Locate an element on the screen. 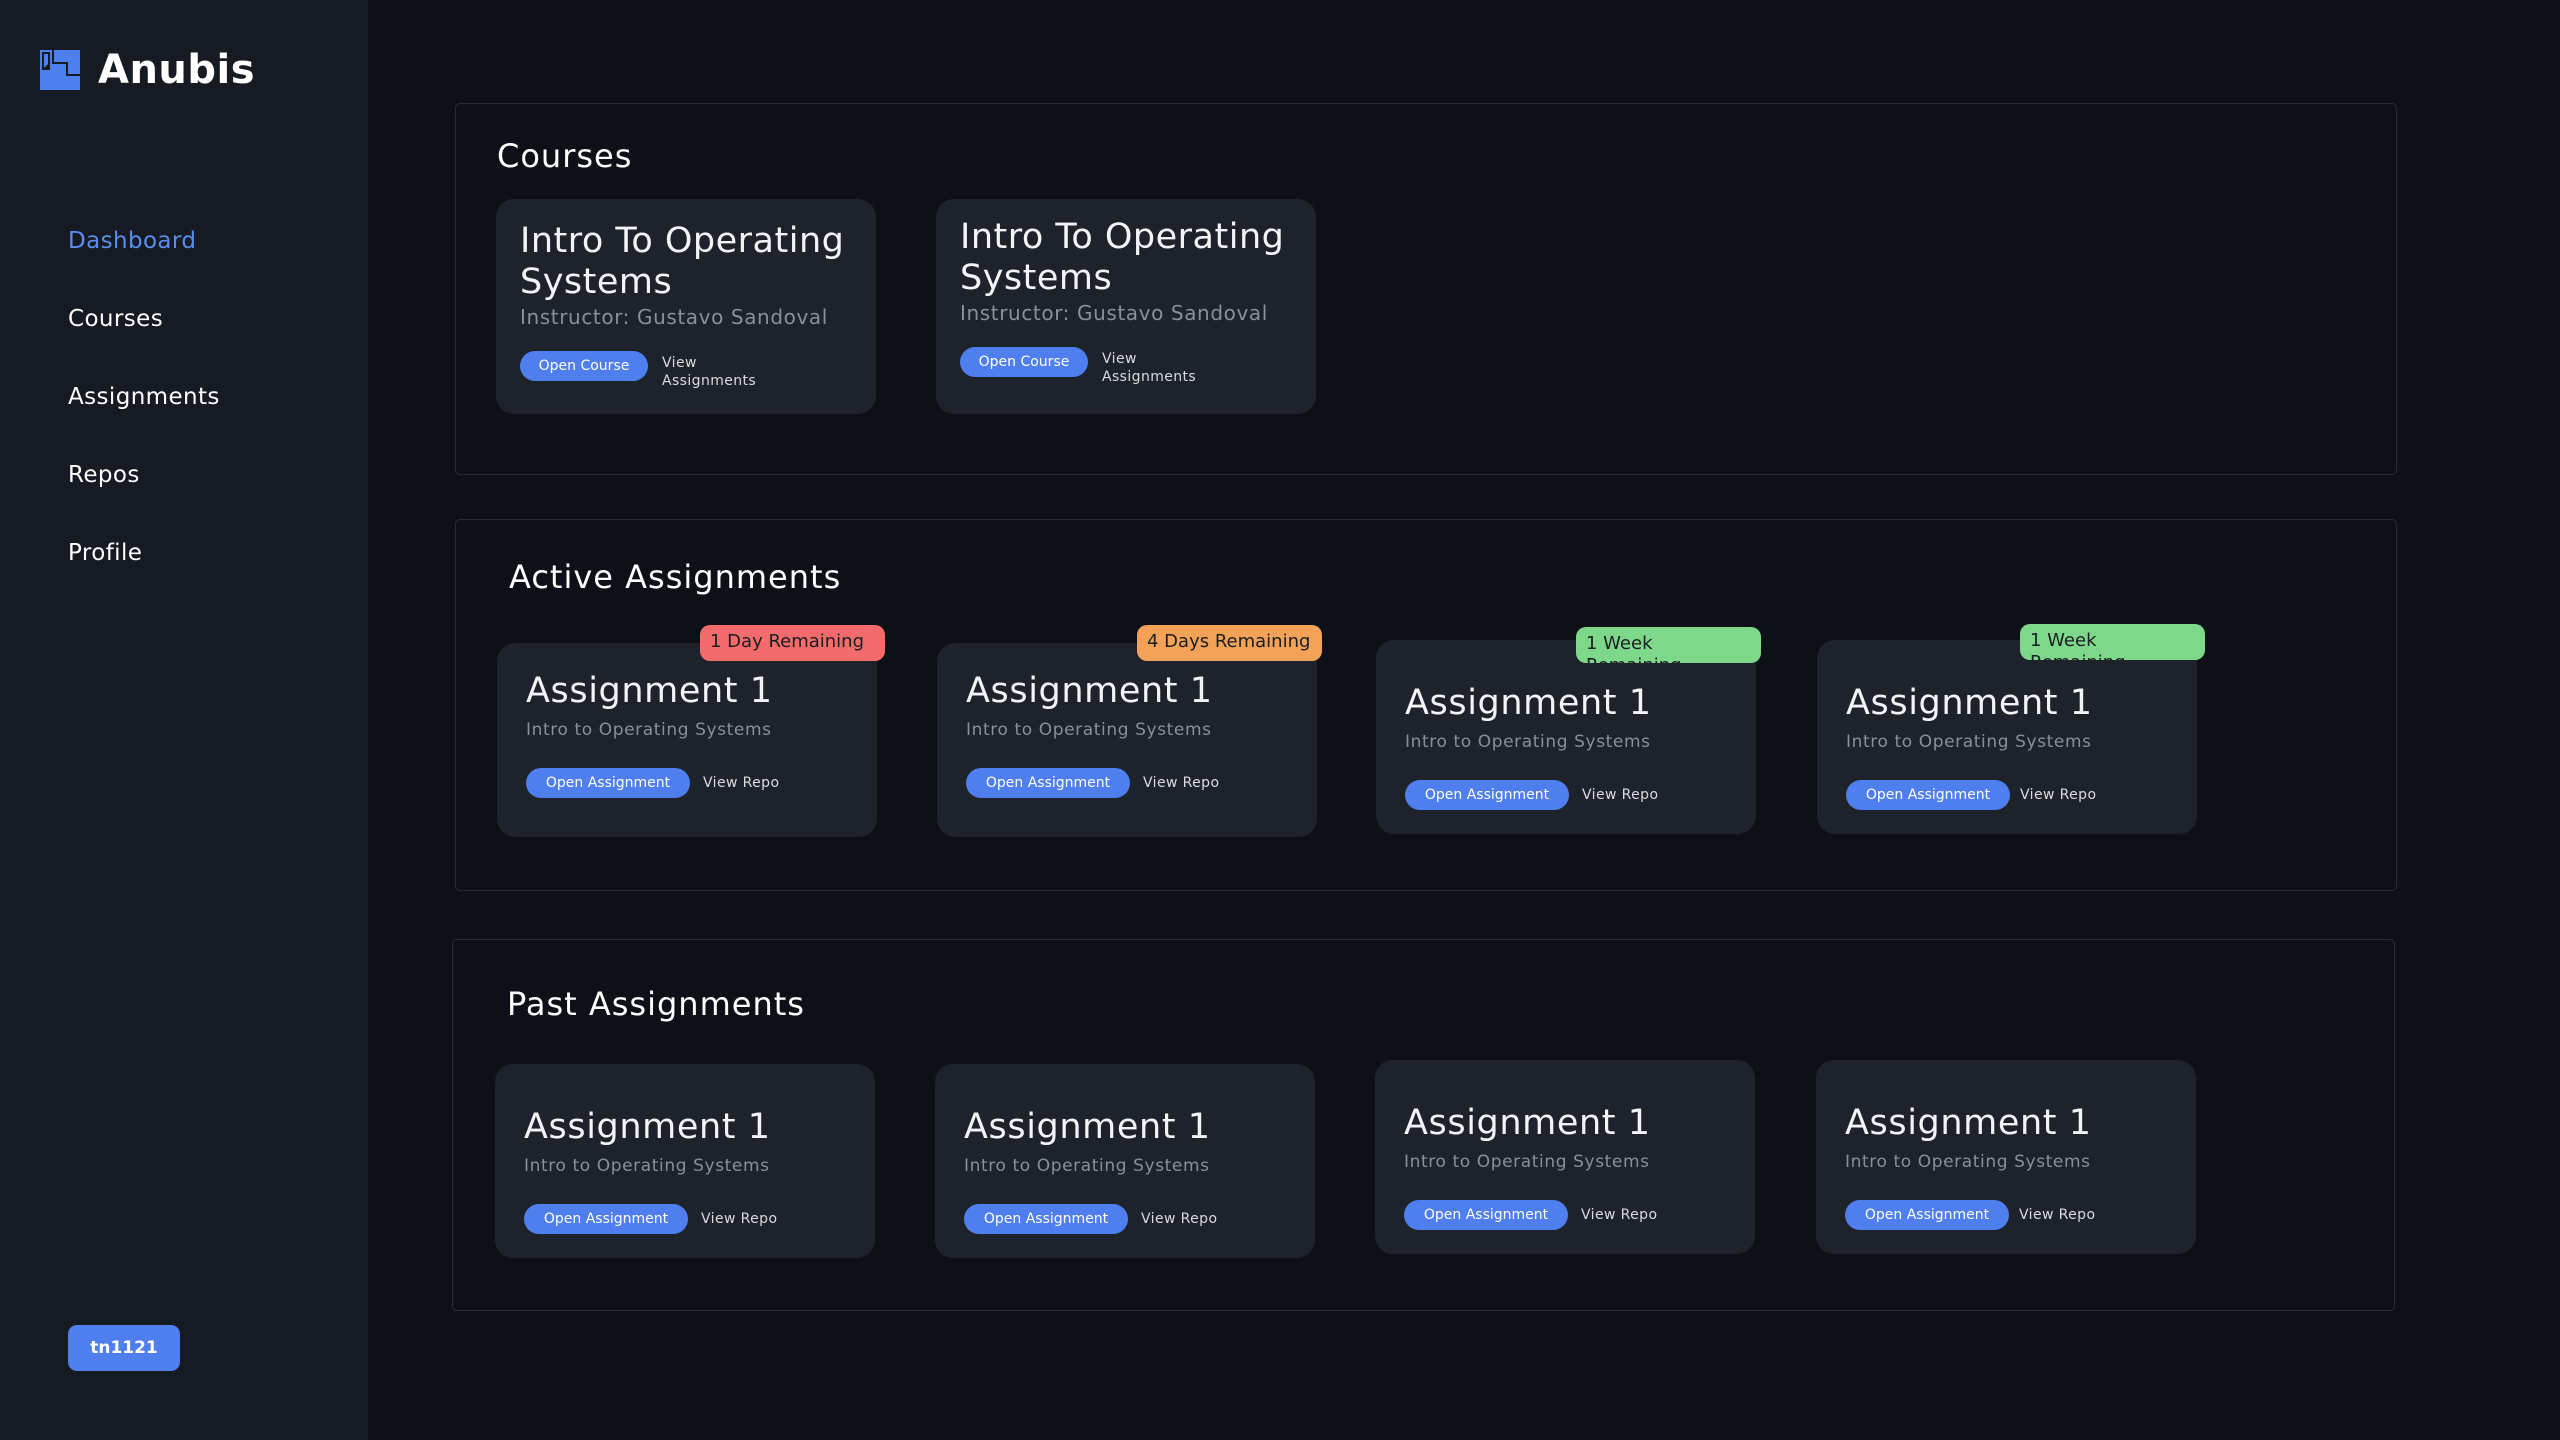 This screenshot has height=1440, width=2560. anubis-logo-icon is located at coordinates (60, 70).